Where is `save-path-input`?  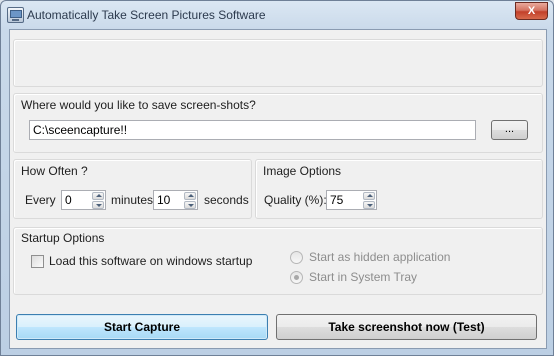
save-path-input is located at coordinates (252, 130).